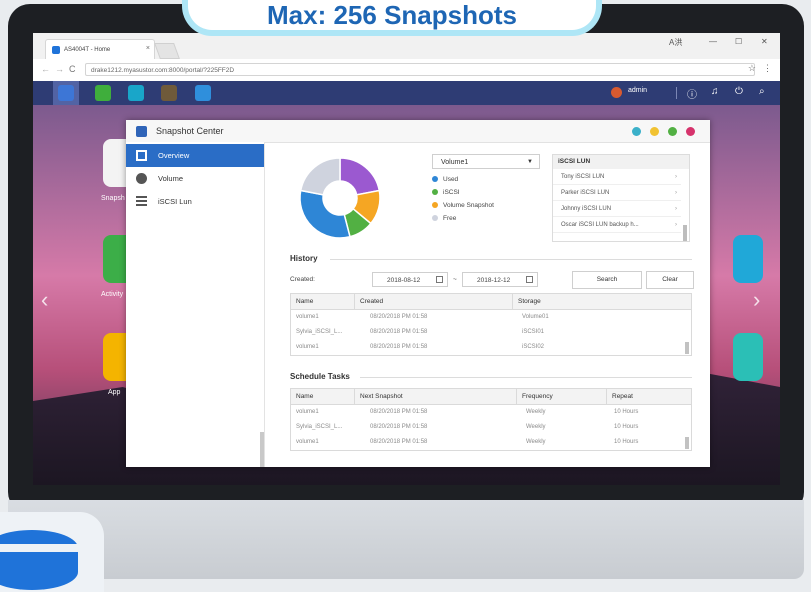 The height and width of the screenshot is (592, 811). What do you see at coordinates (136, 93) in the screenshot?
I see `info-app-icon` at bounding box center [136, 93].